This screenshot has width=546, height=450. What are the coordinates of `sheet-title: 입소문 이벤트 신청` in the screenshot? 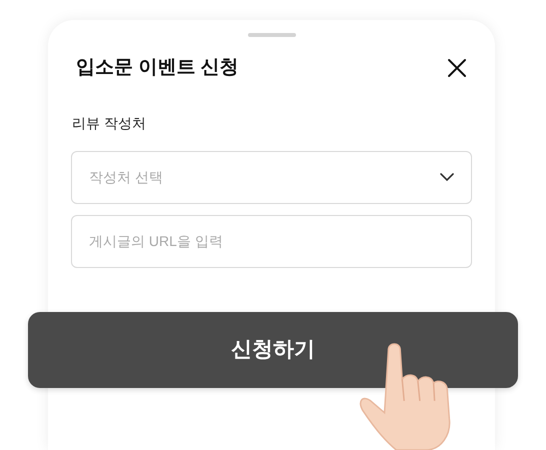 It's located at (157, 68).